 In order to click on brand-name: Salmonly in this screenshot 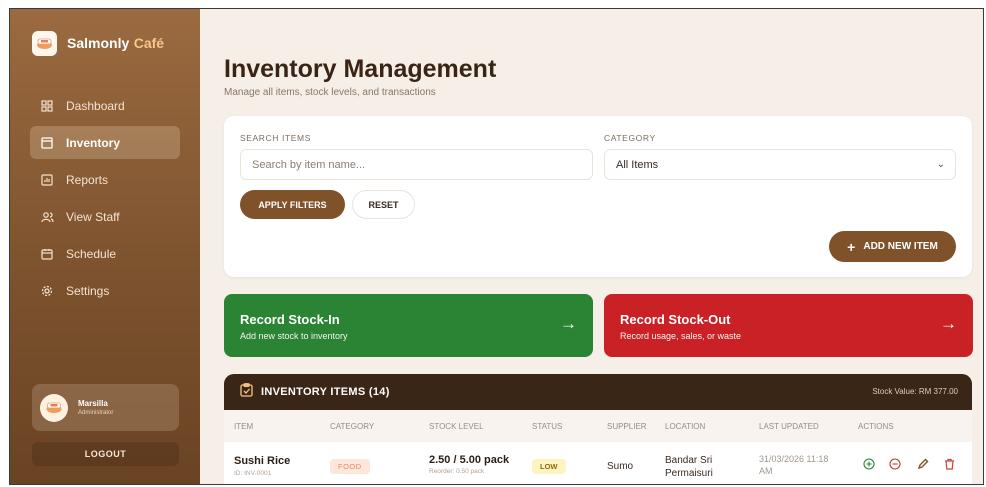, I will do `click(98, 42)`.